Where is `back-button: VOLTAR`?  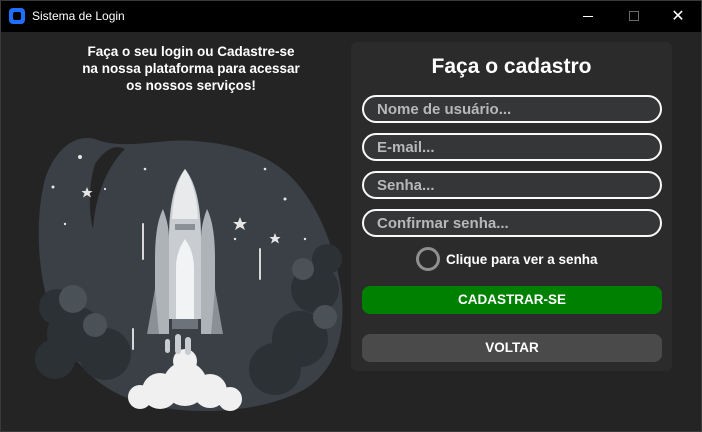
back-button: VOLTAR is located at coordinates (512, 348).